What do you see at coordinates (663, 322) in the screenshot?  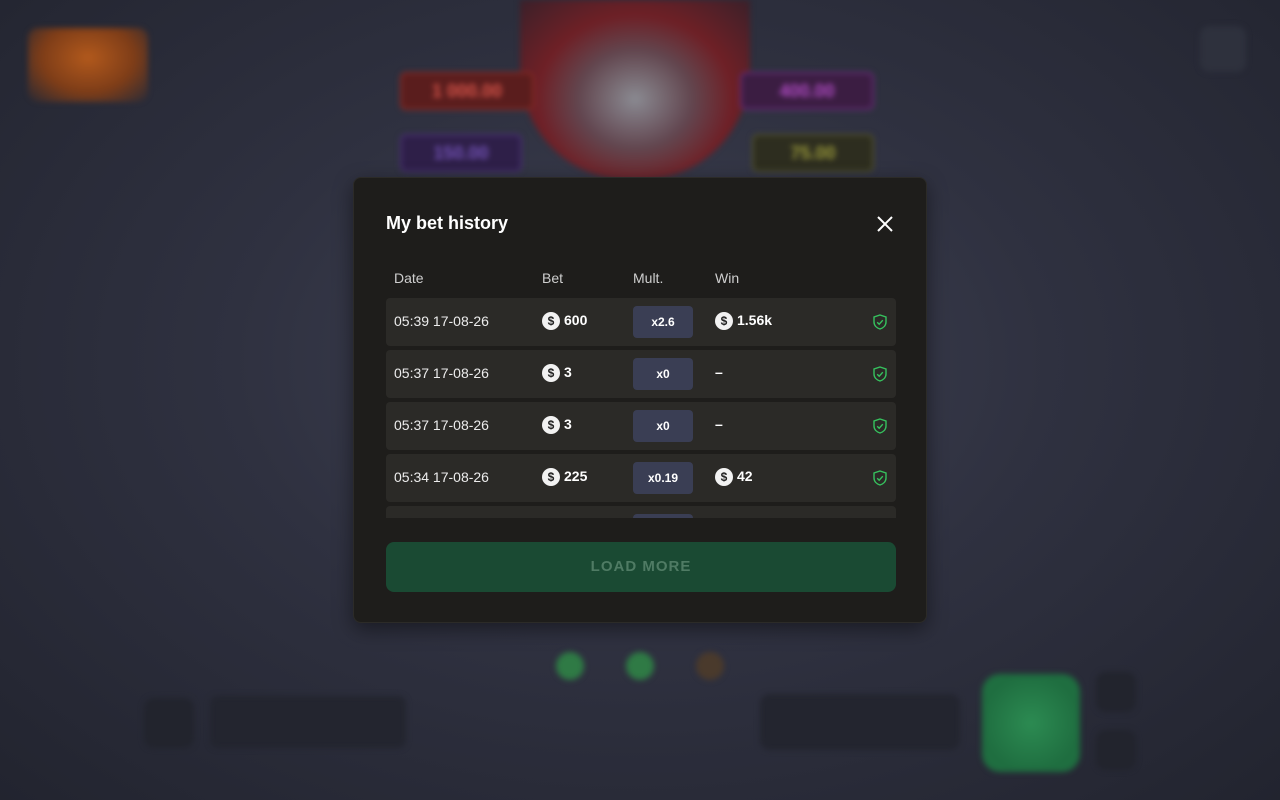 I see `multiplier-badge: x2.6` at bounding box center [663, 322].